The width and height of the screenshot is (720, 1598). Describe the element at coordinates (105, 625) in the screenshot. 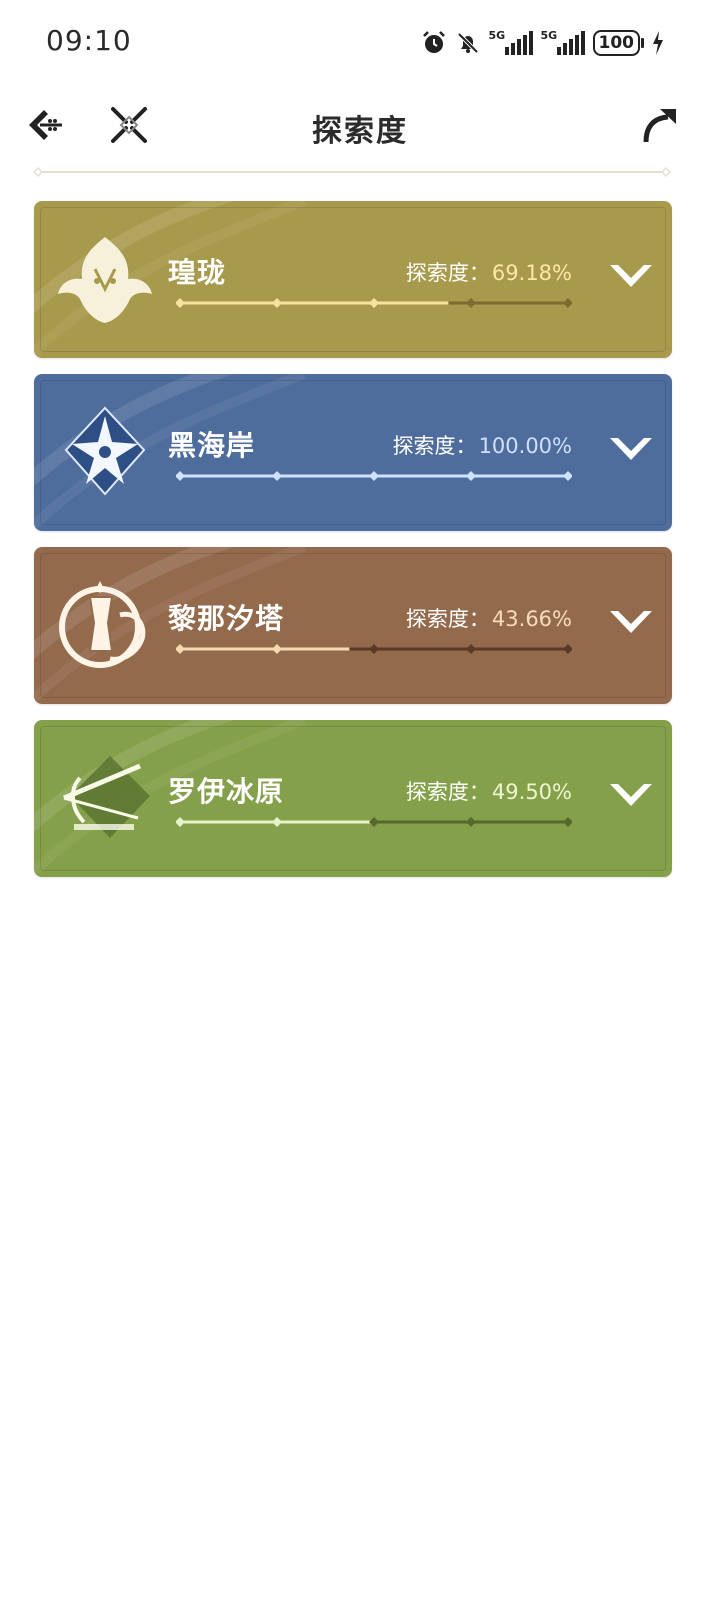

I see `hourglass-emblem-icon` at that location.